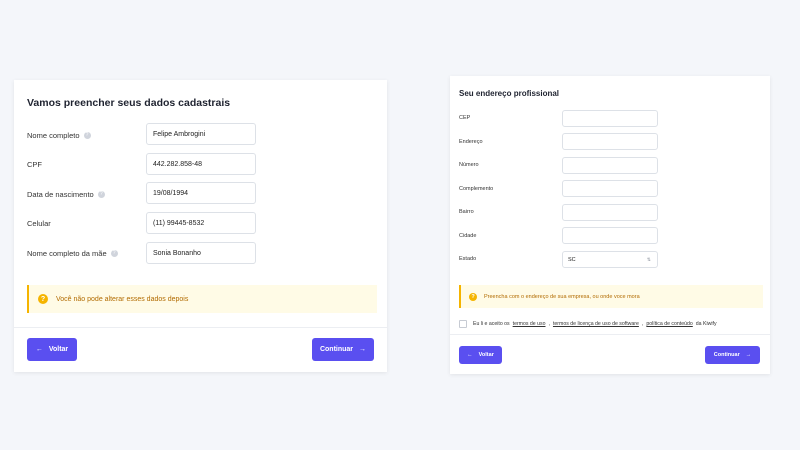 The image size is (800, 450). I want to click on field-row-neighborhood: Bairro, so click(466, 212).